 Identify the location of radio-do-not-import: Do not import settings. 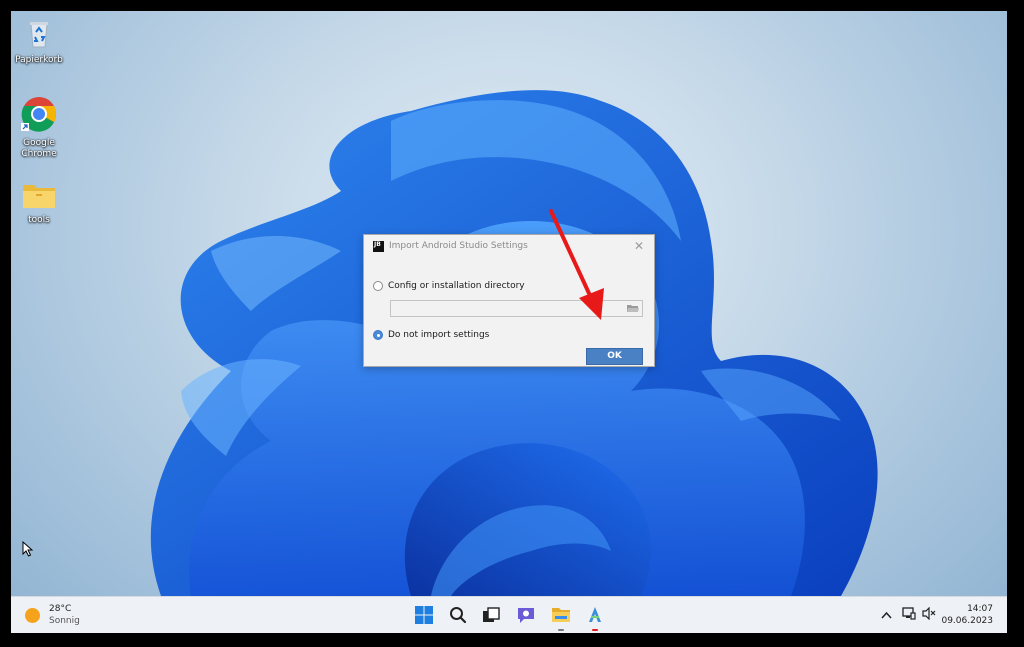
(431, 335).